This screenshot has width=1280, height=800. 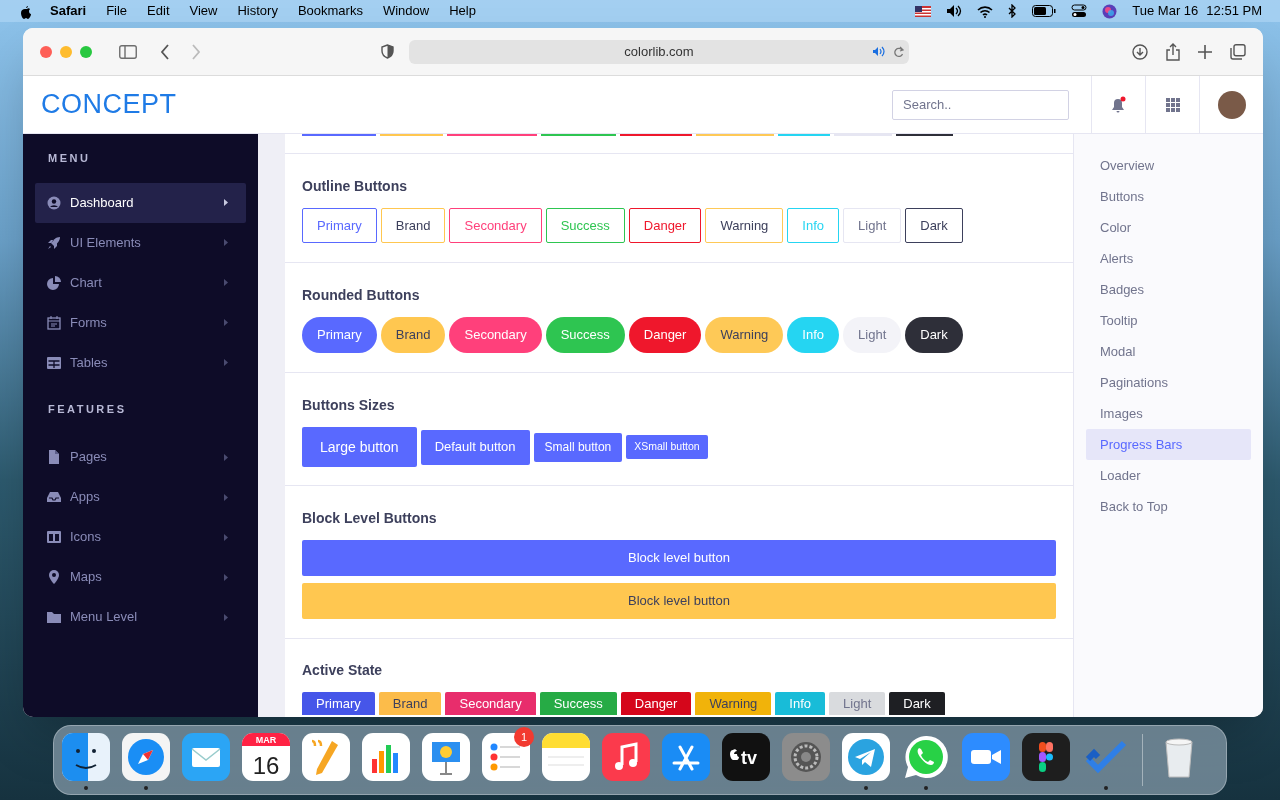 What do you see at coordinates (25, 11) in the screenshot?
I see `apple-icon` at bounding box center [25, 11].